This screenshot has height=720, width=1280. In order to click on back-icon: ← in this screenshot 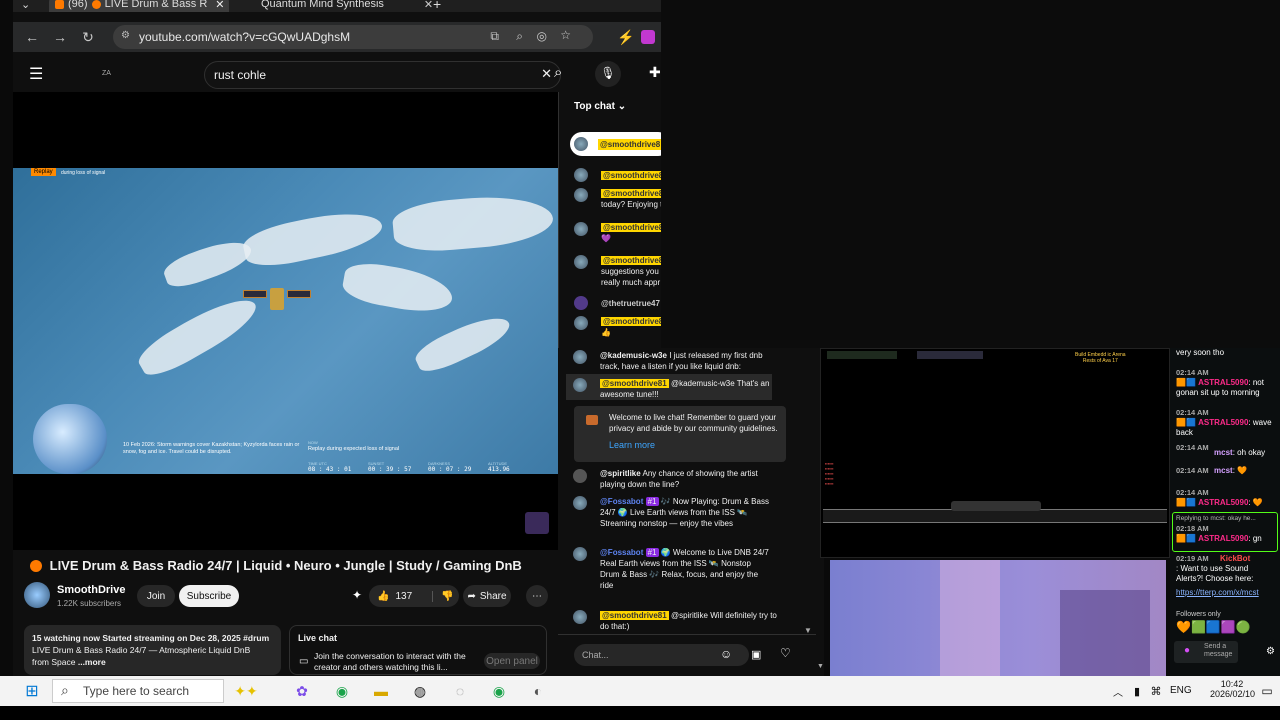, I will do `click(32, 37)`.